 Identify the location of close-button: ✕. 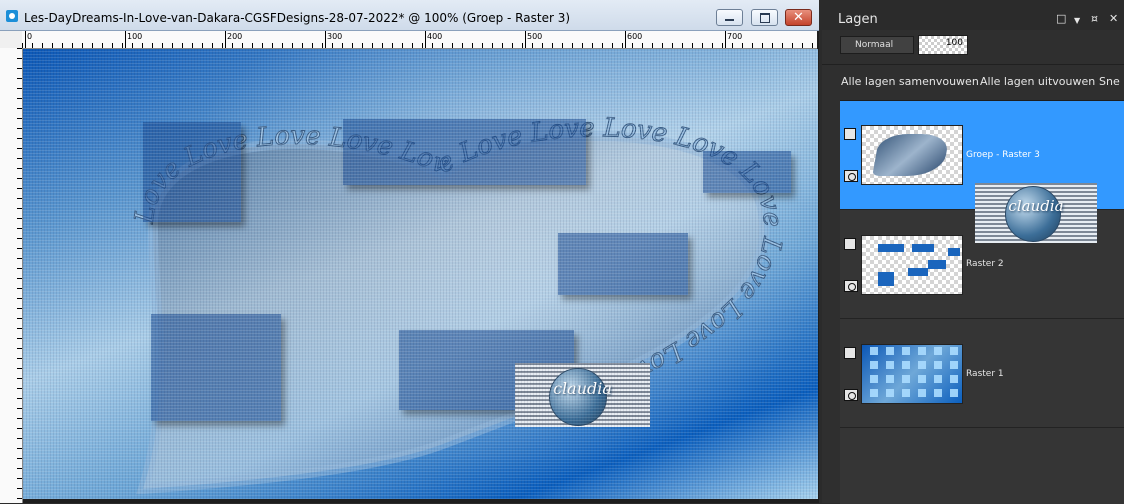
(798, 17).